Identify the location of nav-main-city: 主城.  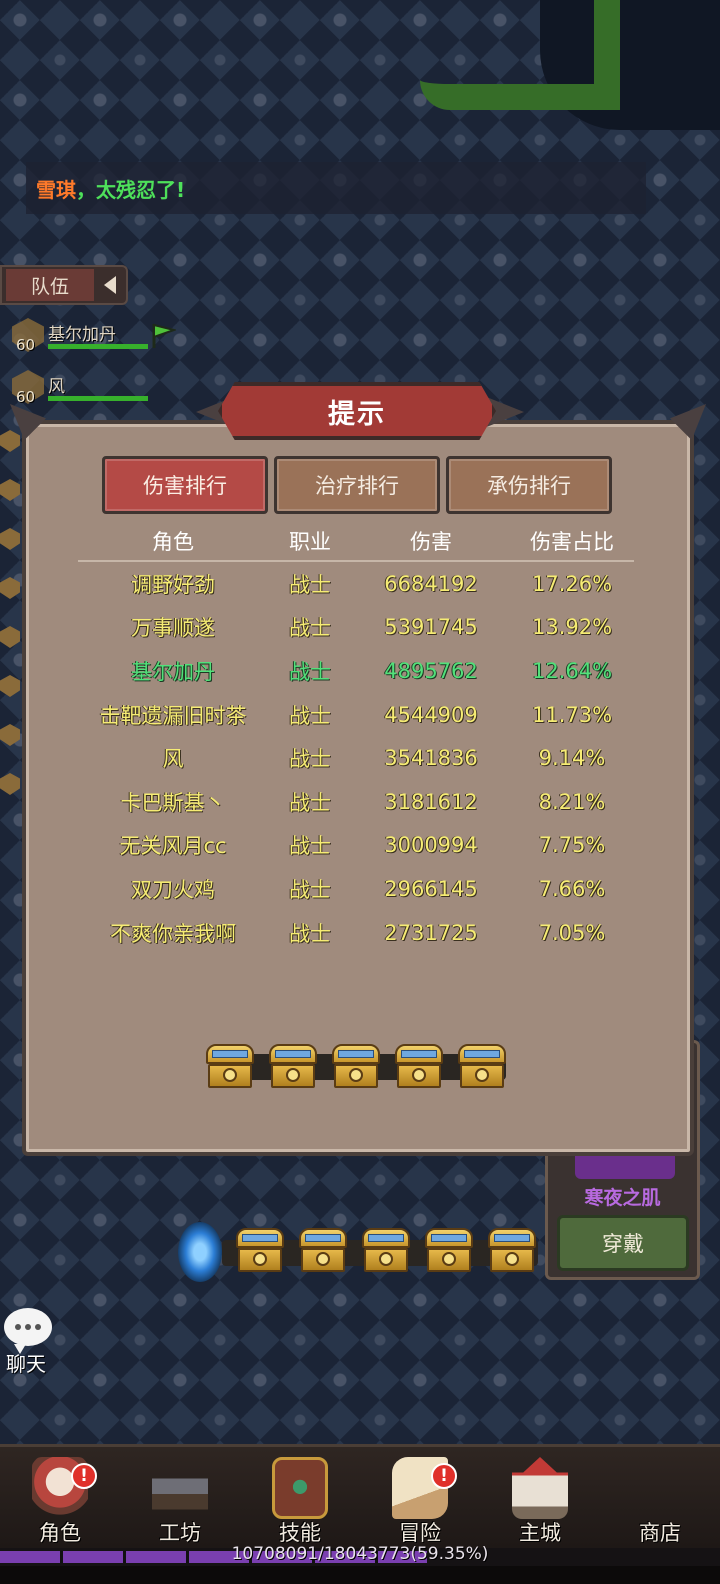
(540, 1499).